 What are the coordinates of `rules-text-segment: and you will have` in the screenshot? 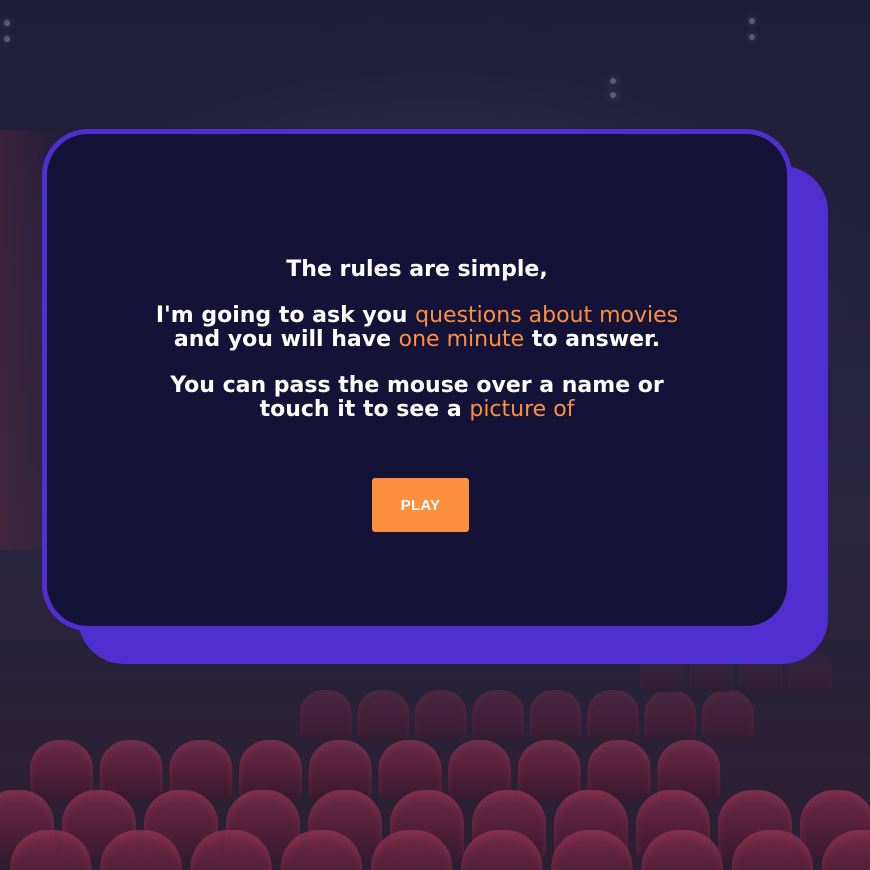 It's located at (286, 339).